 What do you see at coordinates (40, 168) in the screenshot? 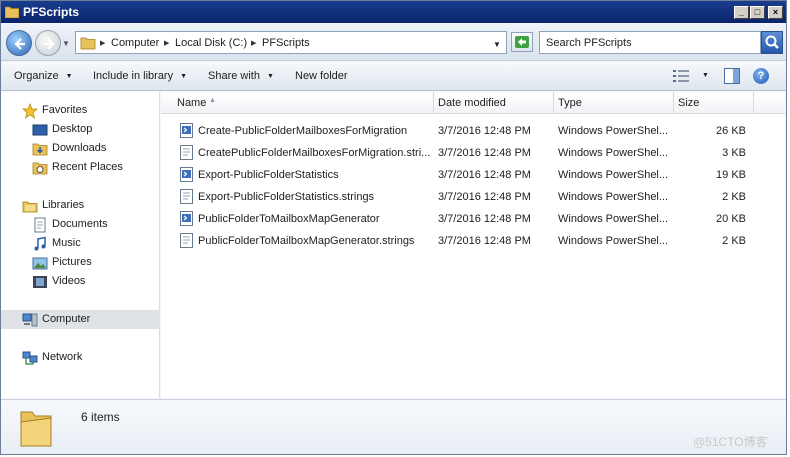
I see `recent-places-icon` at bounding box center [40, 168].